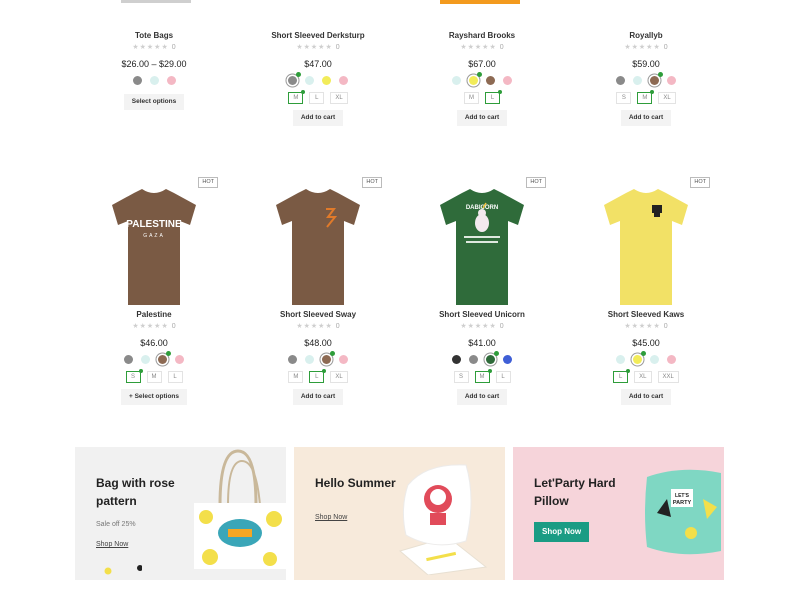 This screenshot has height=600, width=800. Describe the element at coordinates (482, 314) in the screenshot. I see `product-name: Short Sleeved Unicorn` at that location.